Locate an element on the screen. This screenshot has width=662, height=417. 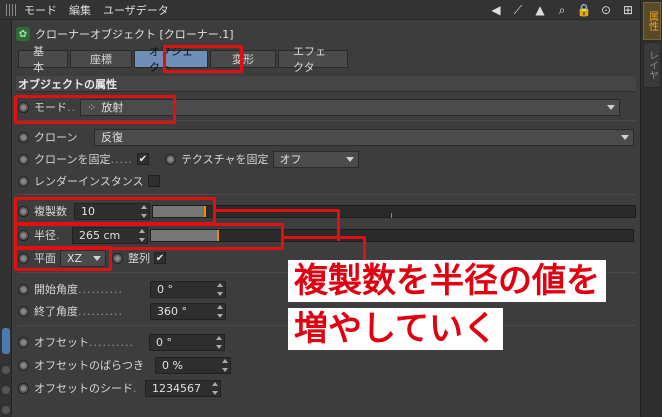
offset-input: 0 ° is located at coordinates (187, 342).